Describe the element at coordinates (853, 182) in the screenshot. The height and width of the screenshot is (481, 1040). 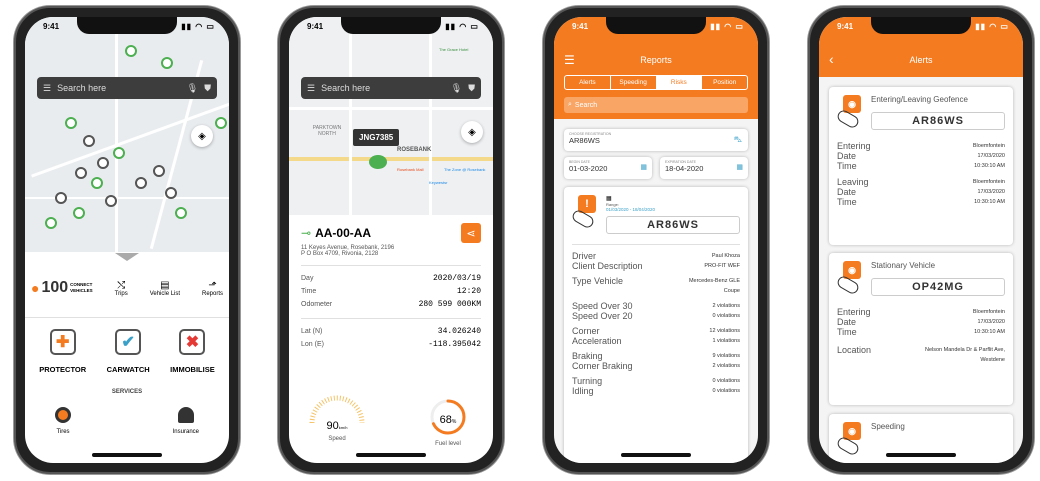
I see `alert-row-label: Leaving` at that location.